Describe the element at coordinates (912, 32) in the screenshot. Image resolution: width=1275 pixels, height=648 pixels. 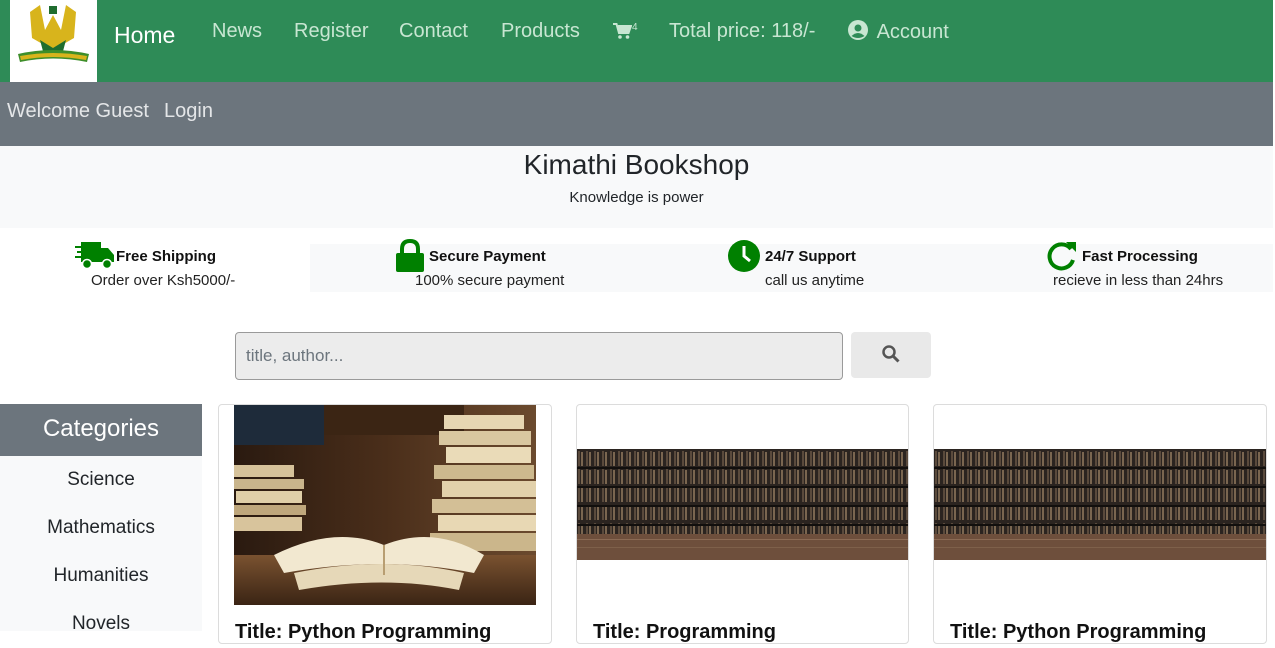
I see `account-label: Account` at that location.